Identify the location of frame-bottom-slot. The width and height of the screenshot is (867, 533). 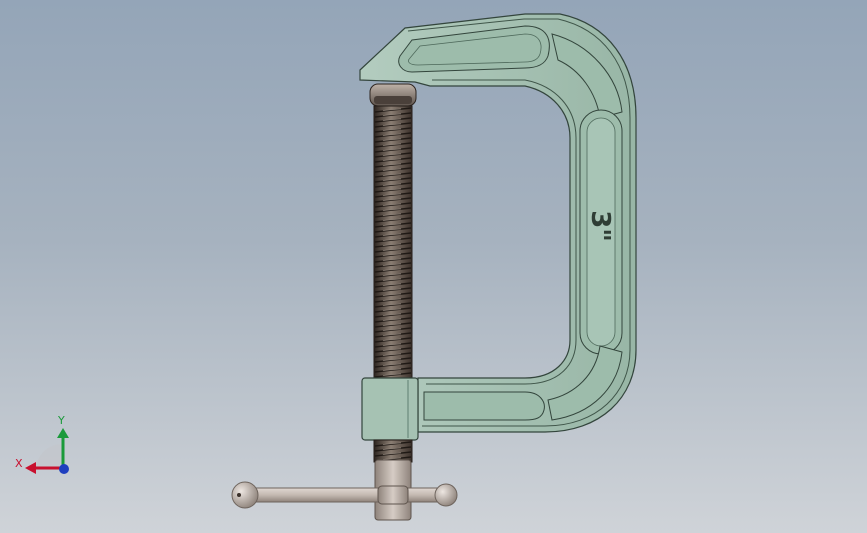
(484, 406).